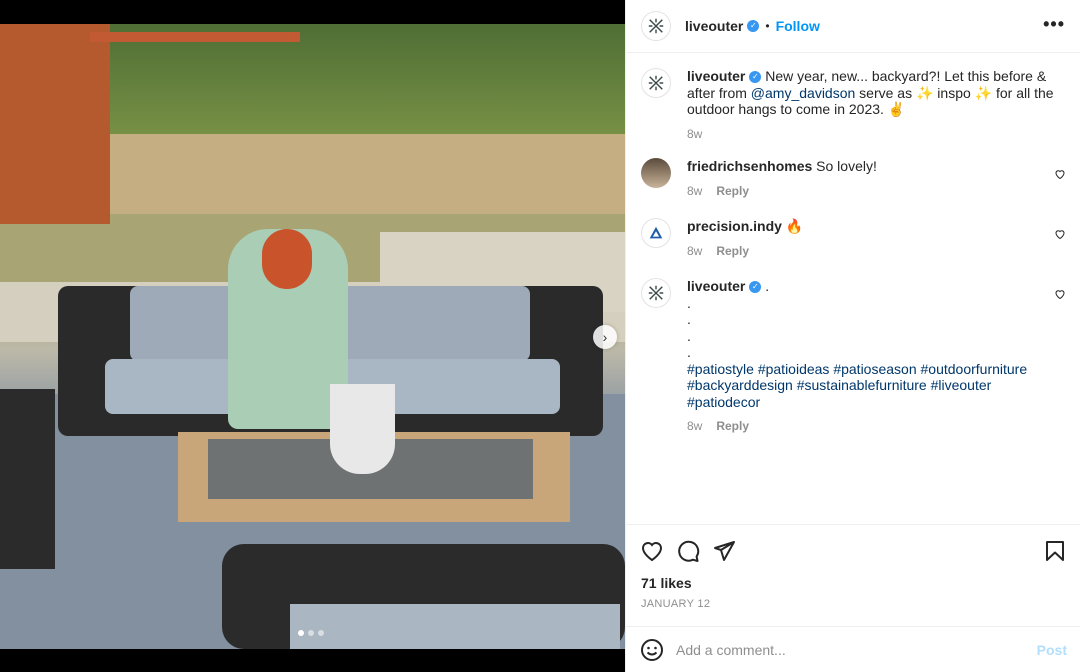  I want to click on comment-text: So lovely!, so click(846, 166).